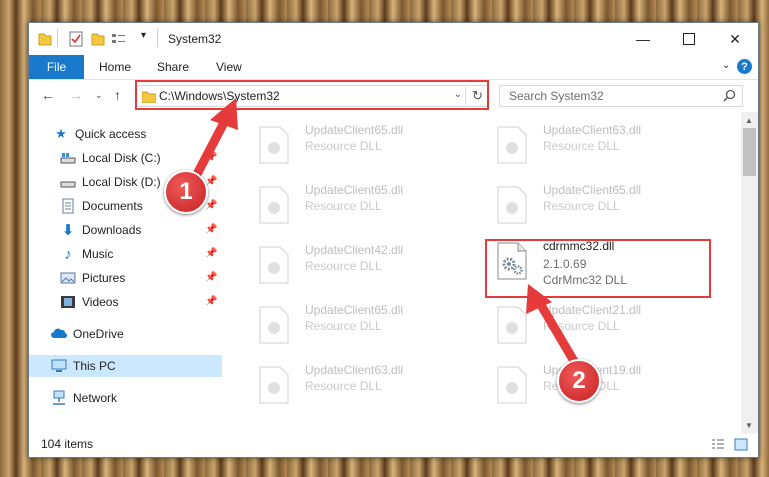 This screenshot has width=769, height=477. I want to click on documents-icon, so click(68, 206).